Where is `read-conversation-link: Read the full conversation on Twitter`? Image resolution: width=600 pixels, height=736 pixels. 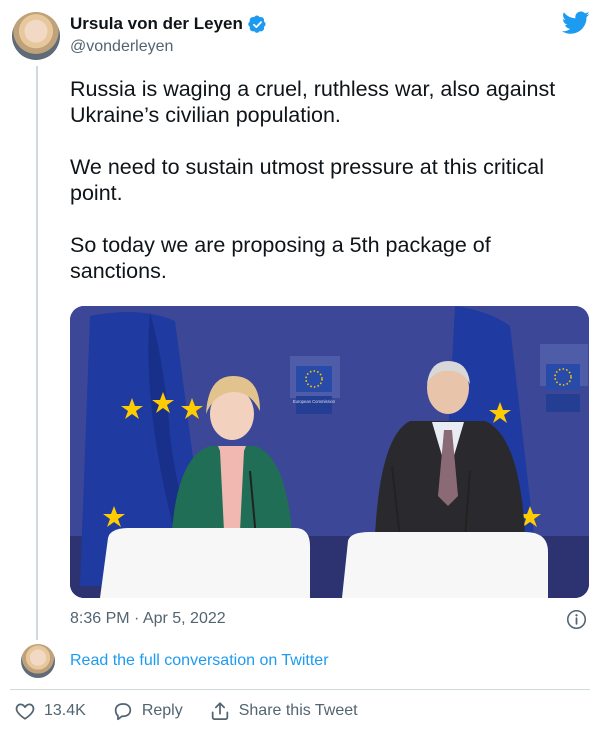
read-conversation-link: Read the full conversation on Twitter is located at coordinates (199, 661).